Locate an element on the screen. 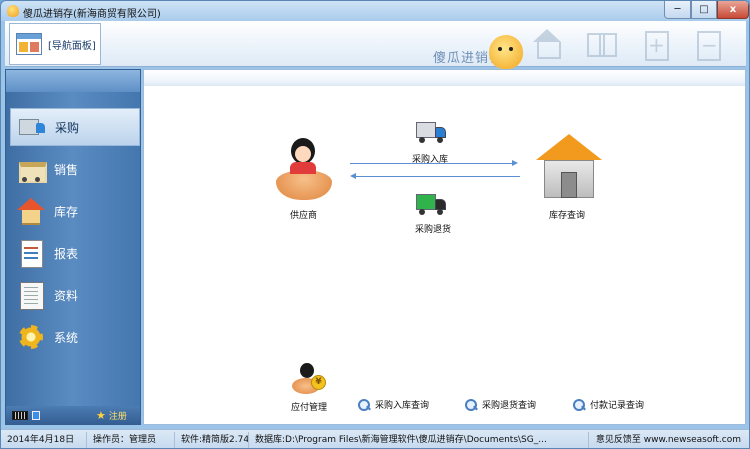 This screenshot has height=449, width=750. sidebar-item-label: 资料 is located at coordinates (66, 295).